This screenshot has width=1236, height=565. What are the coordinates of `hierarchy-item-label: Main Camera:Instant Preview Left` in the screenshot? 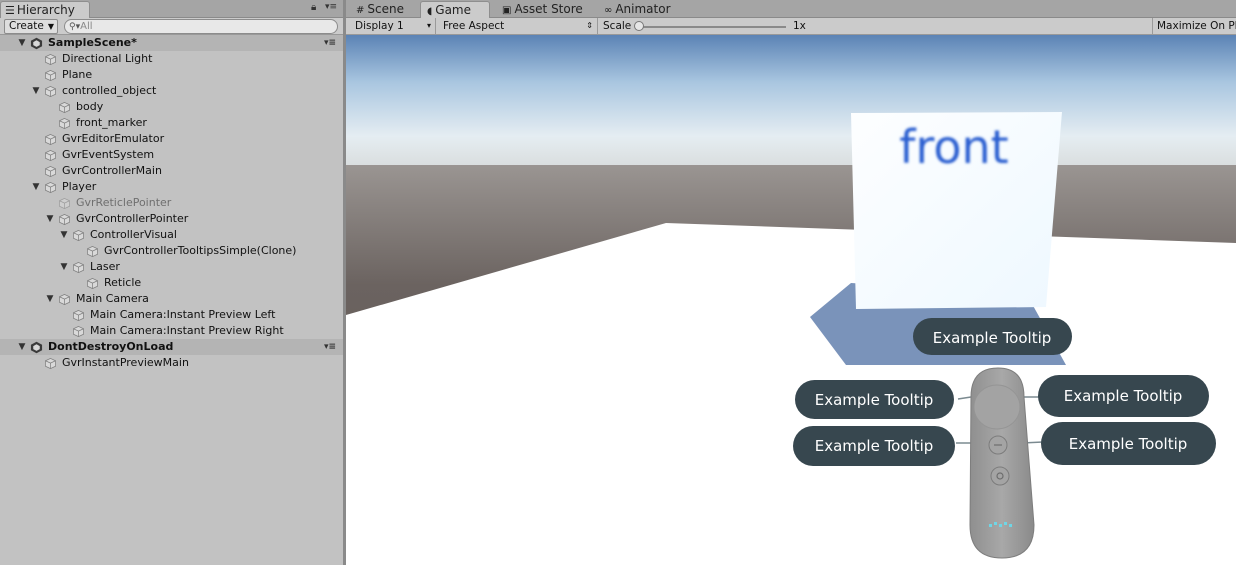 It's located at (183, 314).